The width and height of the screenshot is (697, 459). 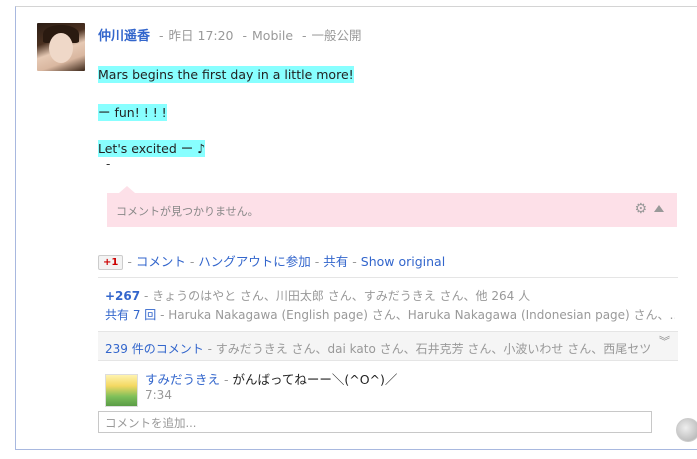 What do you see at coordinates (201, 35) in the screenshot?
I see `post-time: 昨日 17:20` at bounding box center [201, 35].